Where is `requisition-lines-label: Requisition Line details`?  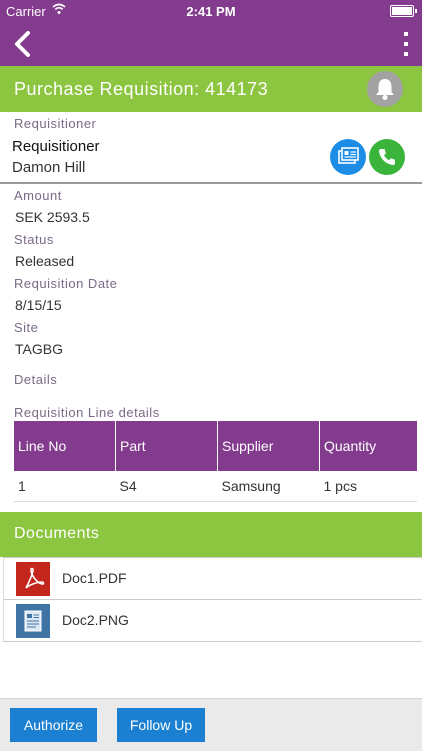
requisition-lines-label: Requisition Line details is located at coordinates (87, 412).